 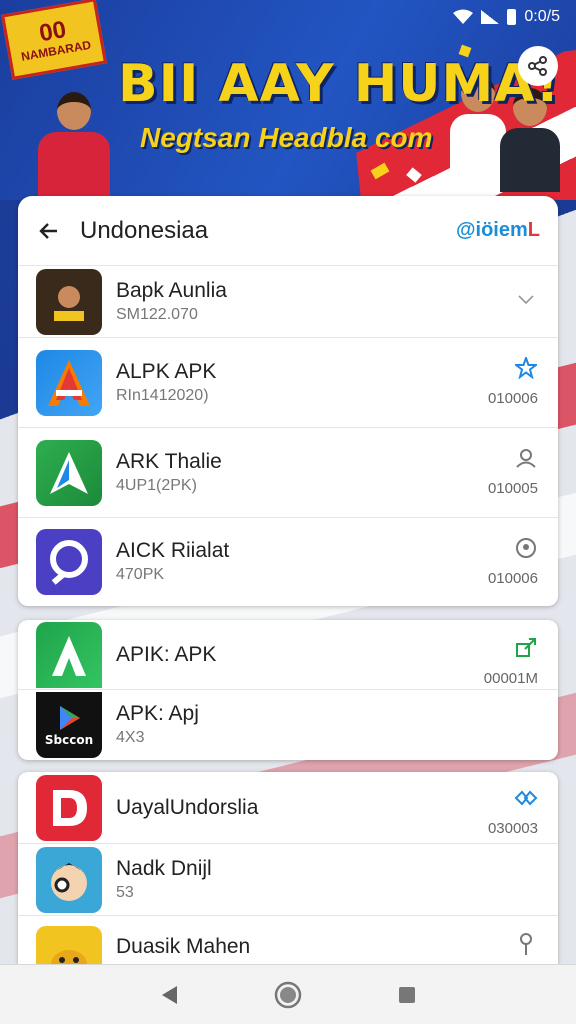 I want to click on profile-icon, so click(x=526, y=548).